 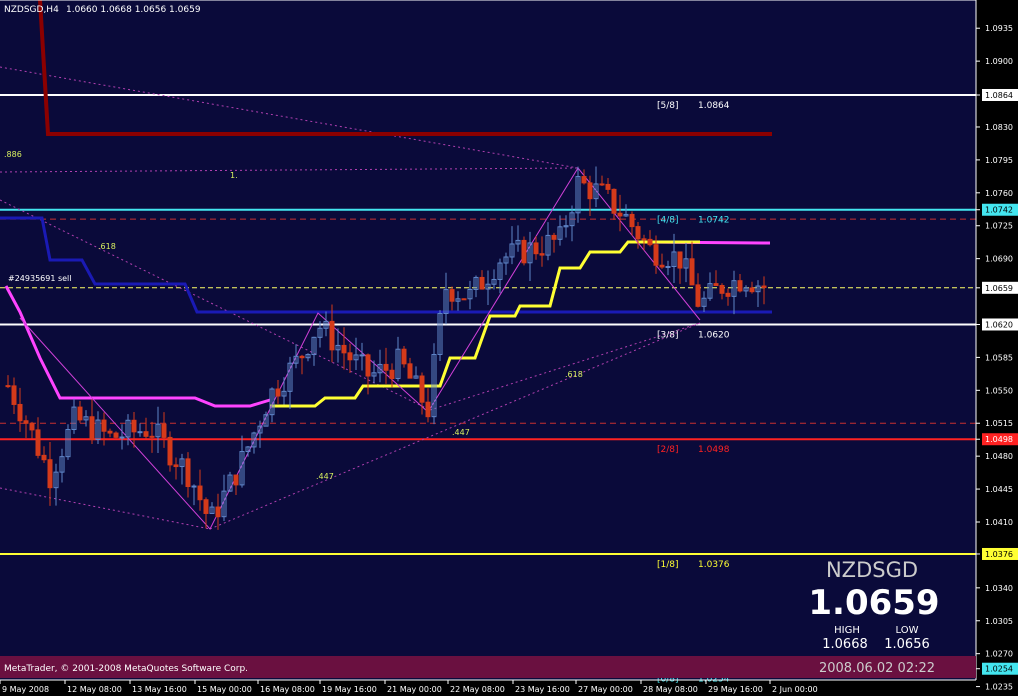 I want to click on ohlc-readout: 1.0660 1.0668 1.0656 1.0659, so click(x=133, y=10).